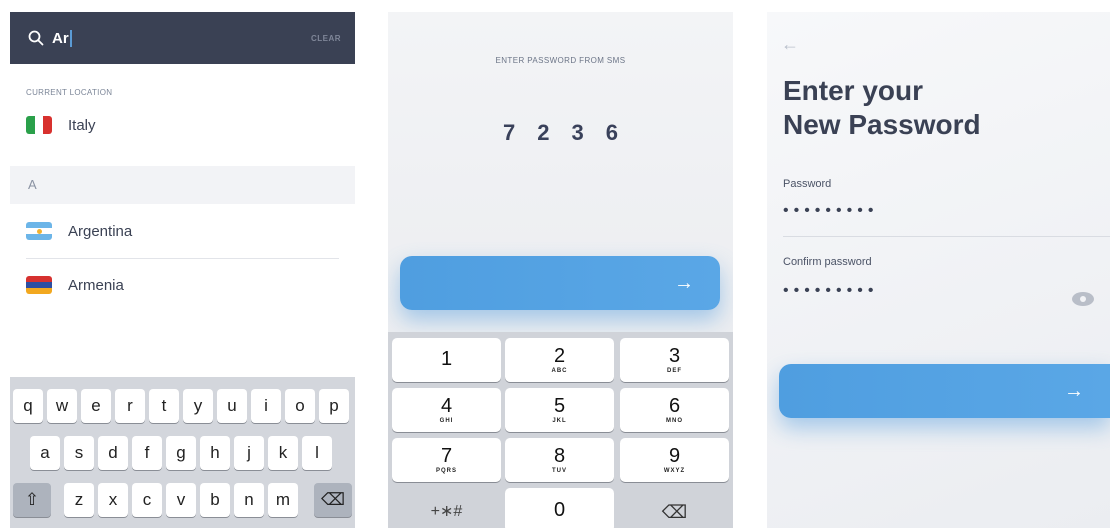 Image resolution: width=1110 pixels, height=528 pixels. I want to click on numpad-key-7: 7 PQRS, so click(446, 460).